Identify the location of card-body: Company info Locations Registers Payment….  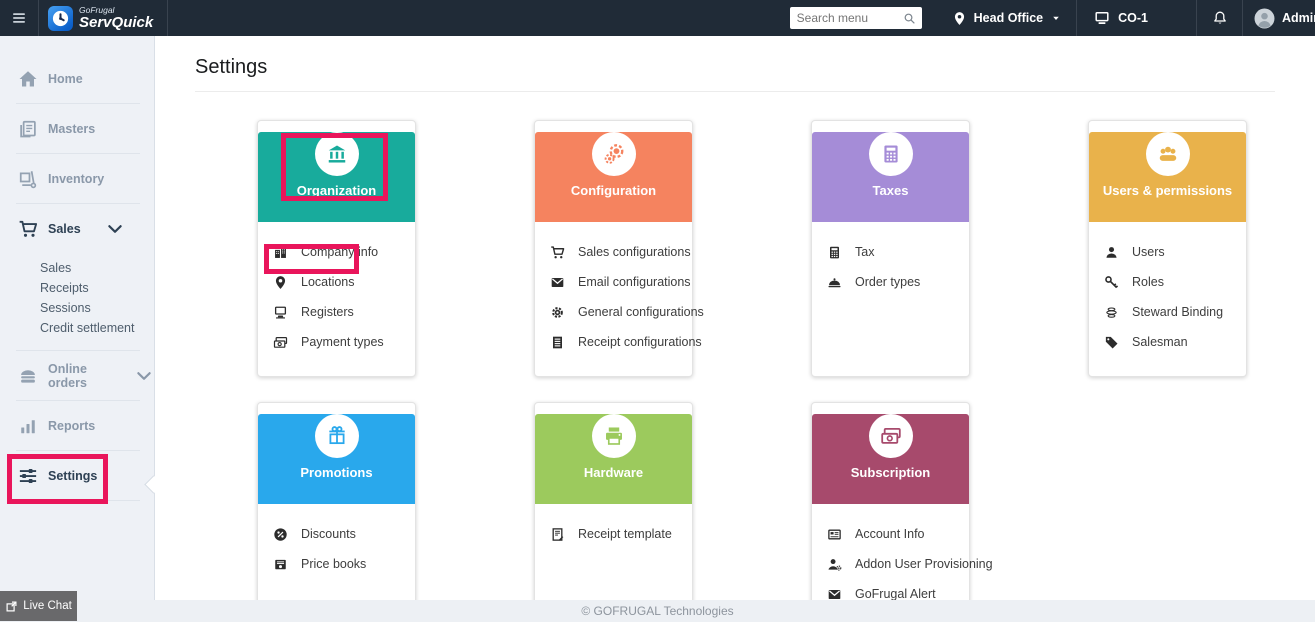
(336, 289).